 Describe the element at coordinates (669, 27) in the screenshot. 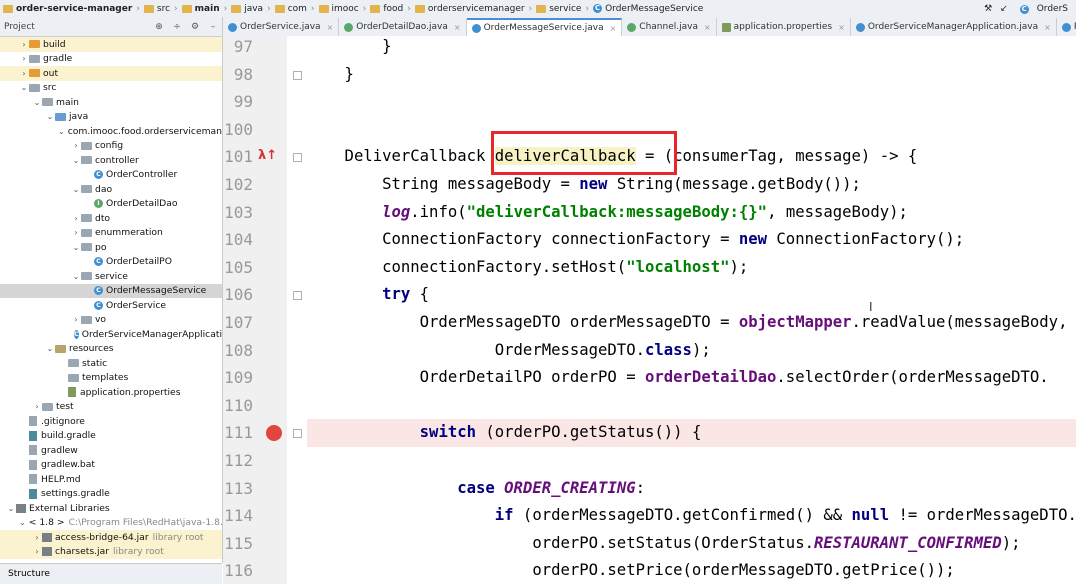

I see `editor-tab: Channel.java ×` at that location.